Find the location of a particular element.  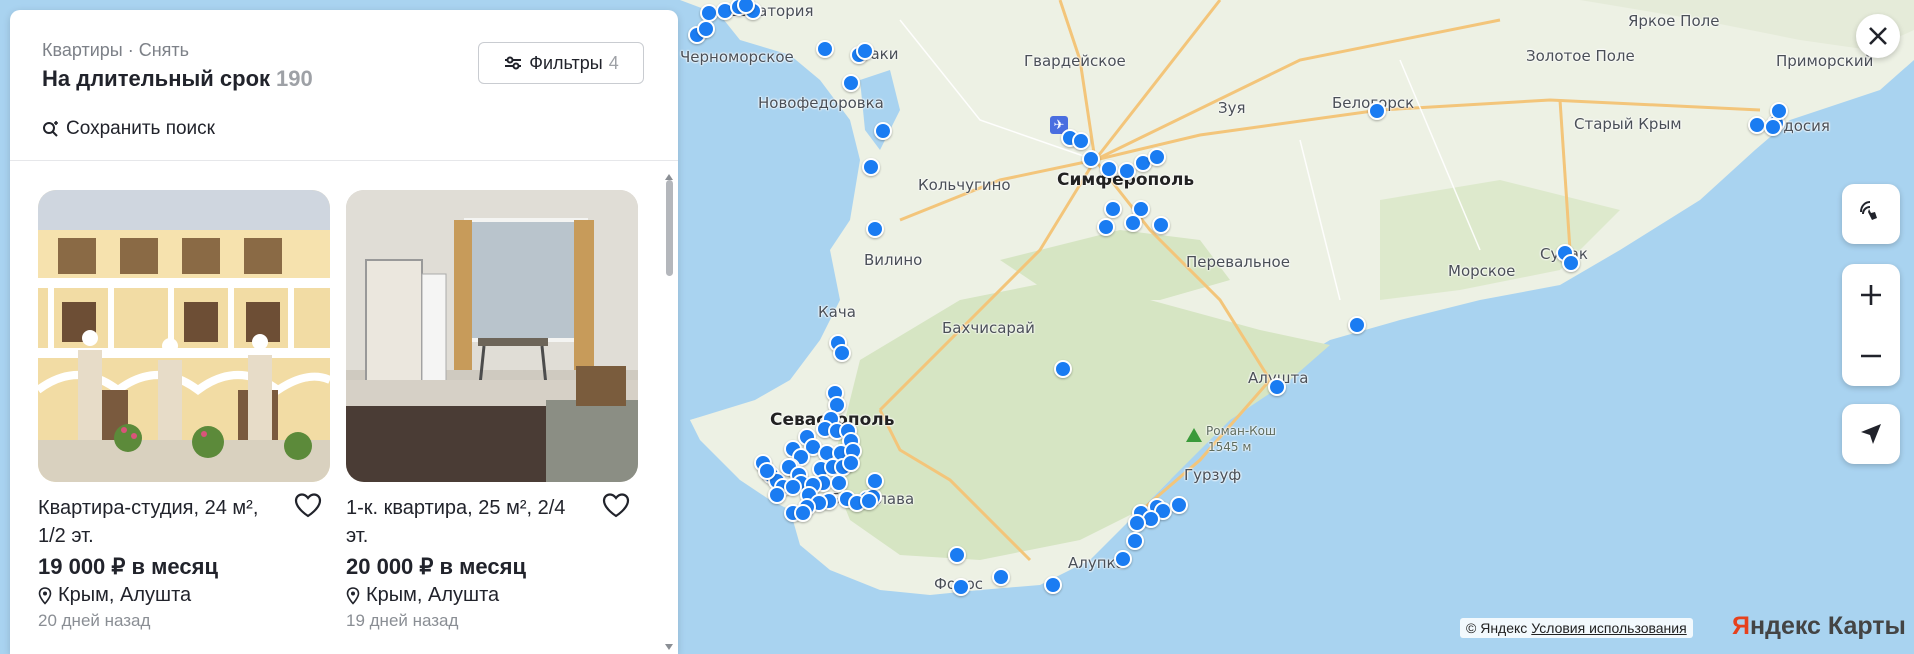

page-title-text: На длительный срок is located at coordinates (156, 78).